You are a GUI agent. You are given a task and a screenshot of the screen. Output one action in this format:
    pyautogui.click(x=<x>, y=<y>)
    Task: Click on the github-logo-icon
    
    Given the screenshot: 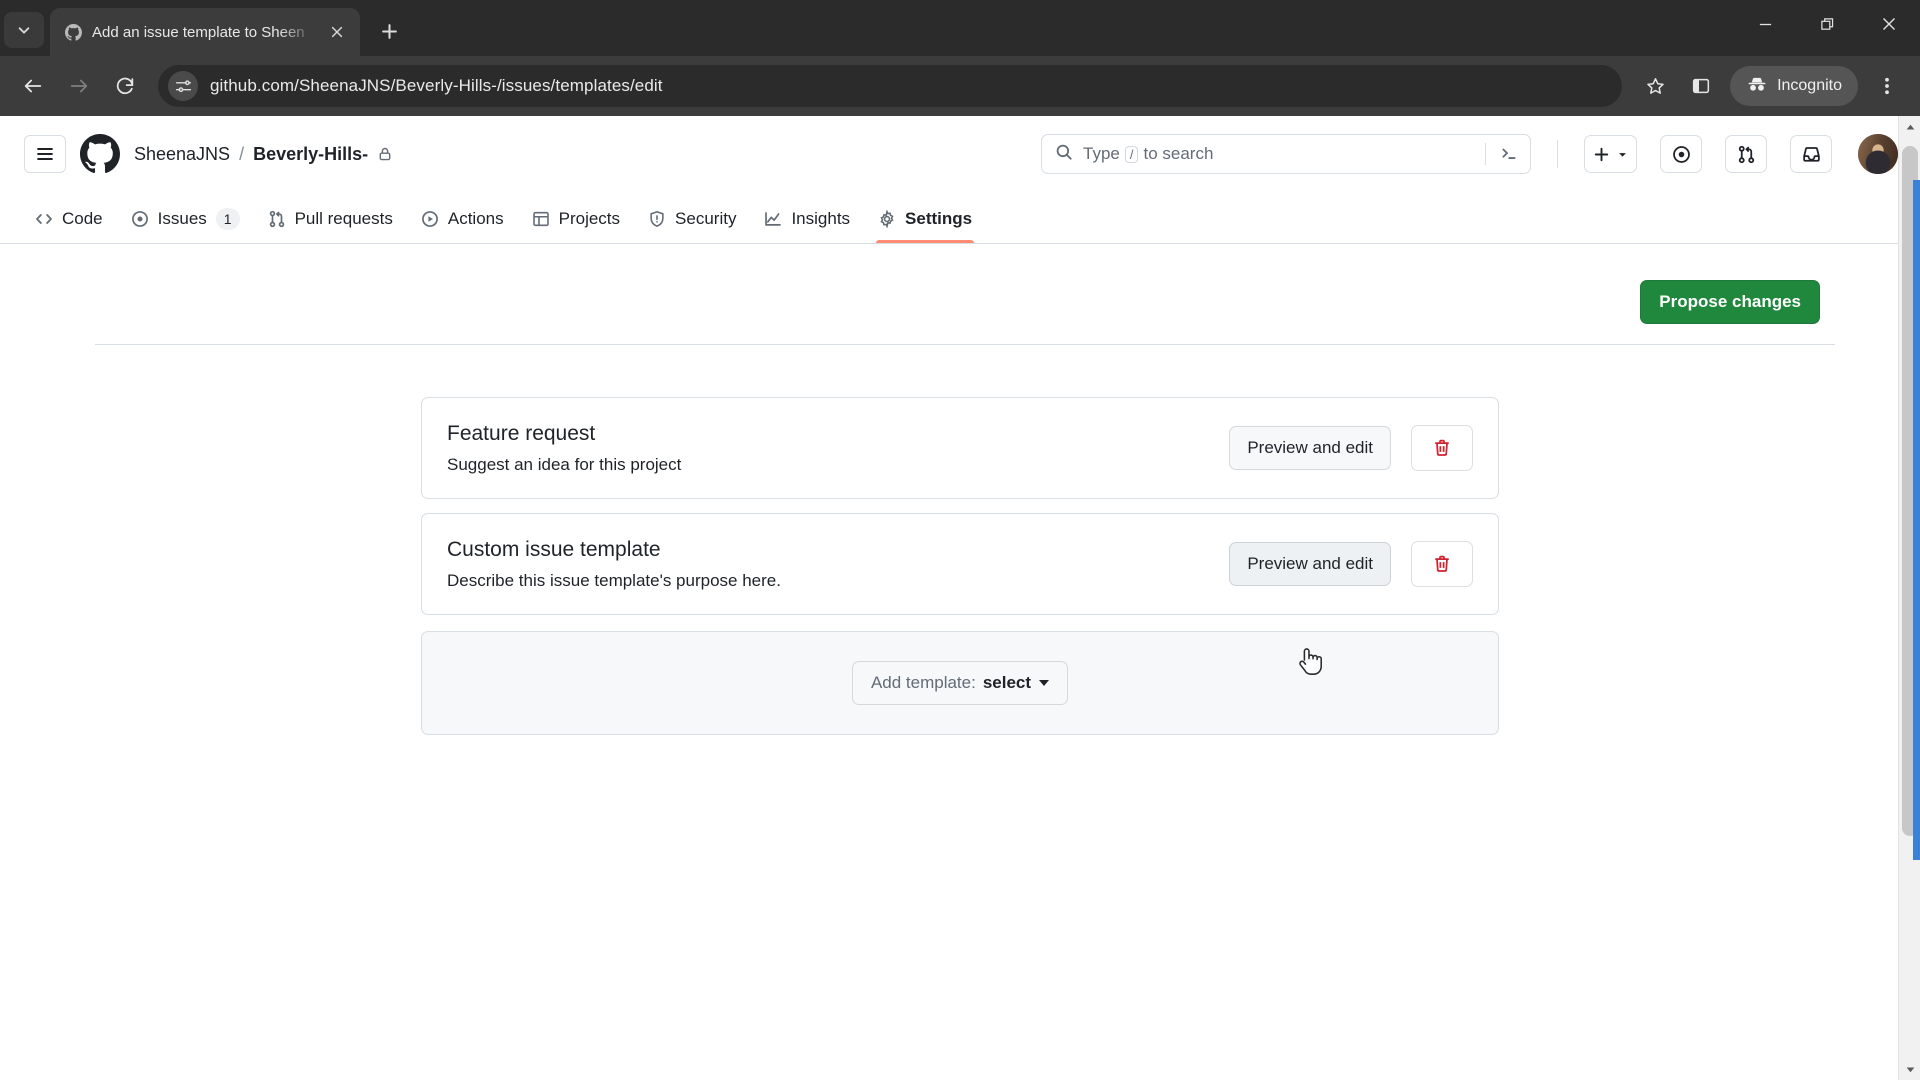 What is the action you would take?
    pyautogui.click(x=100, y=154)
    